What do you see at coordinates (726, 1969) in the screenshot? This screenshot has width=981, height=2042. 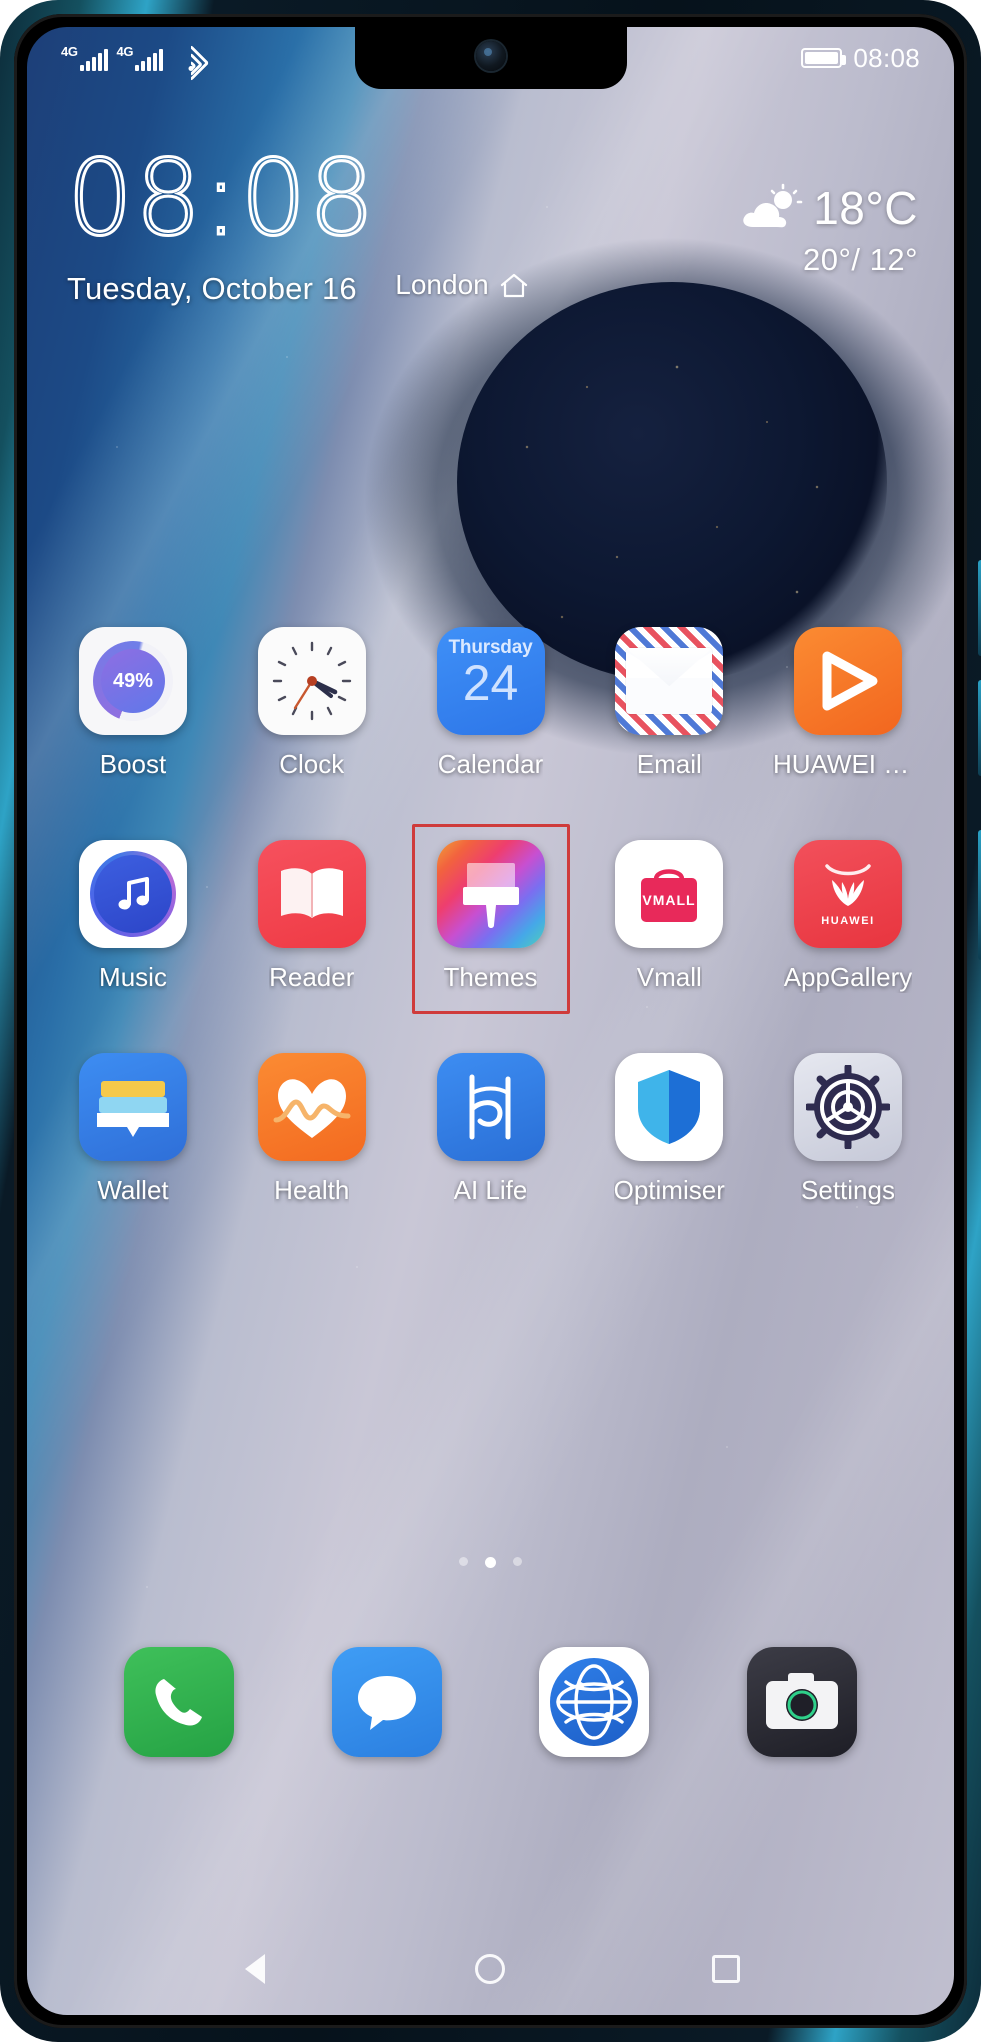 I see `recents-square-icon` at bounding box center [726, 1969].